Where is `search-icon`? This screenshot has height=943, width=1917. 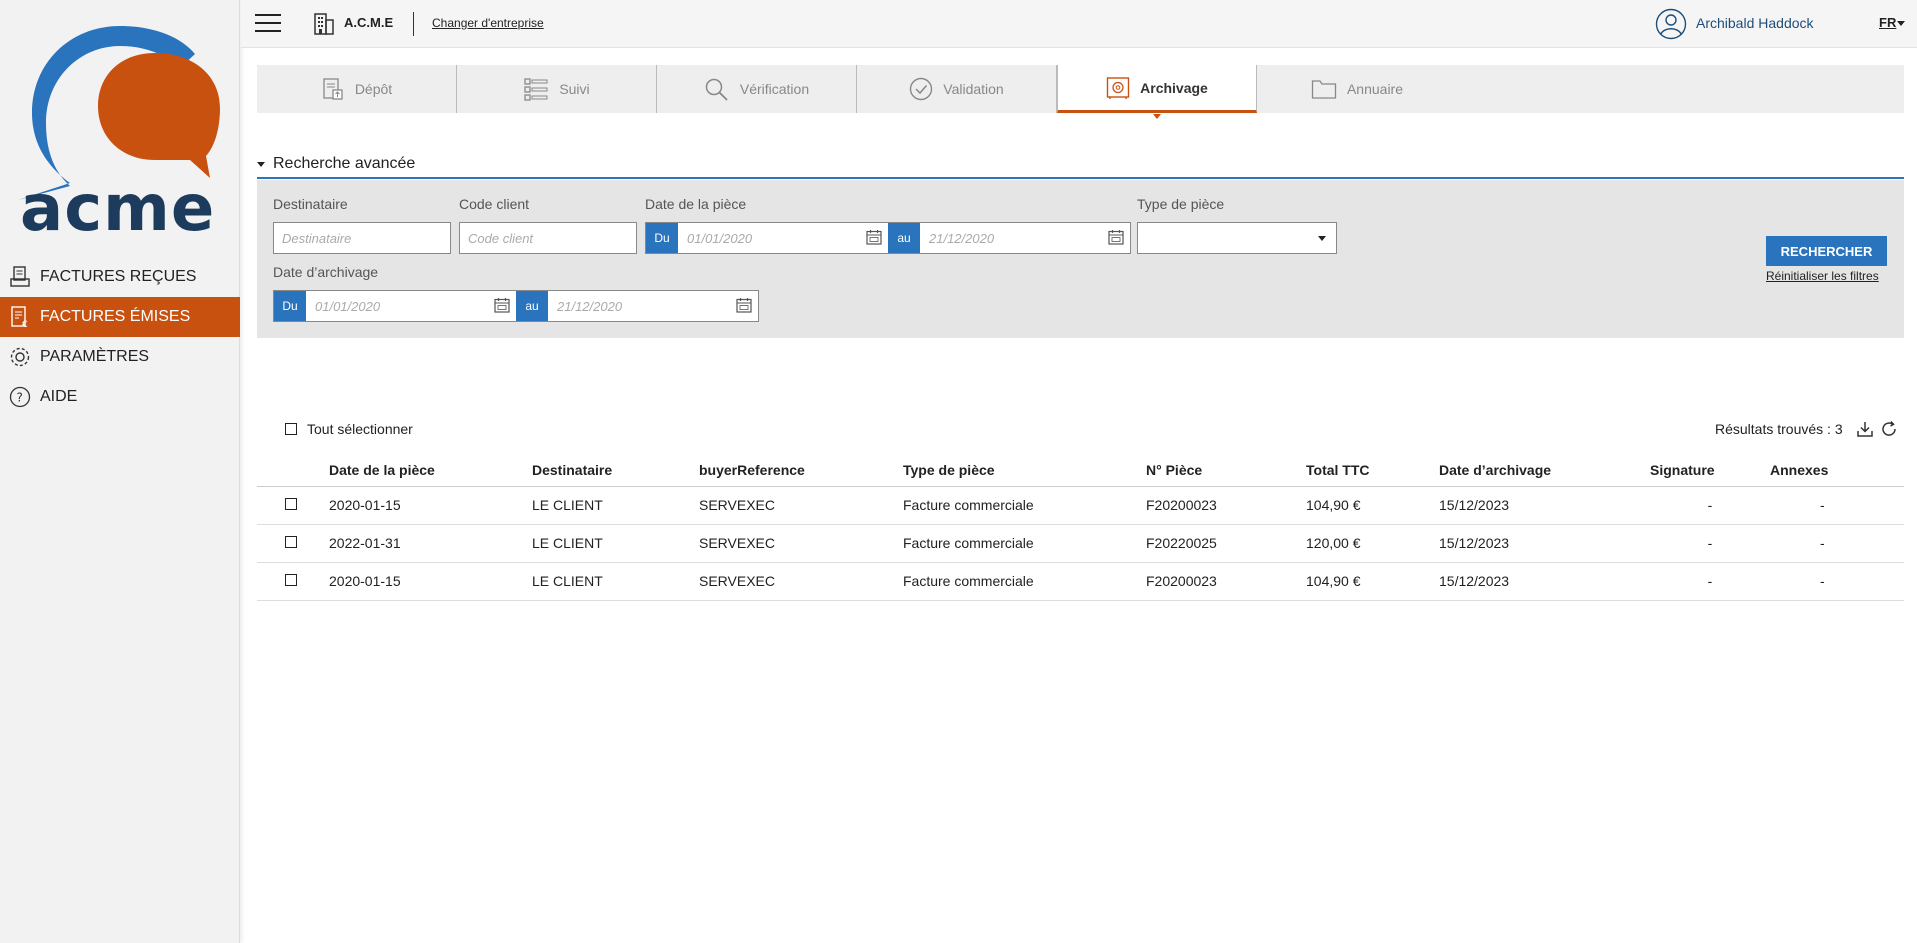 search-icon is located at coordinates (717, 89).